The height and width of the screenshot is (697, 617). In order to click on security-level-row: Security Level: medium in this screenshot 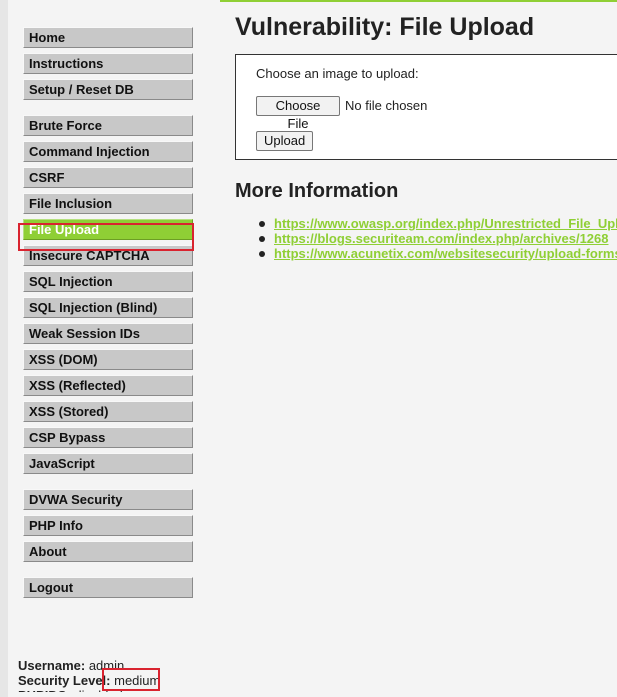, I will do `click(128, 680)`.